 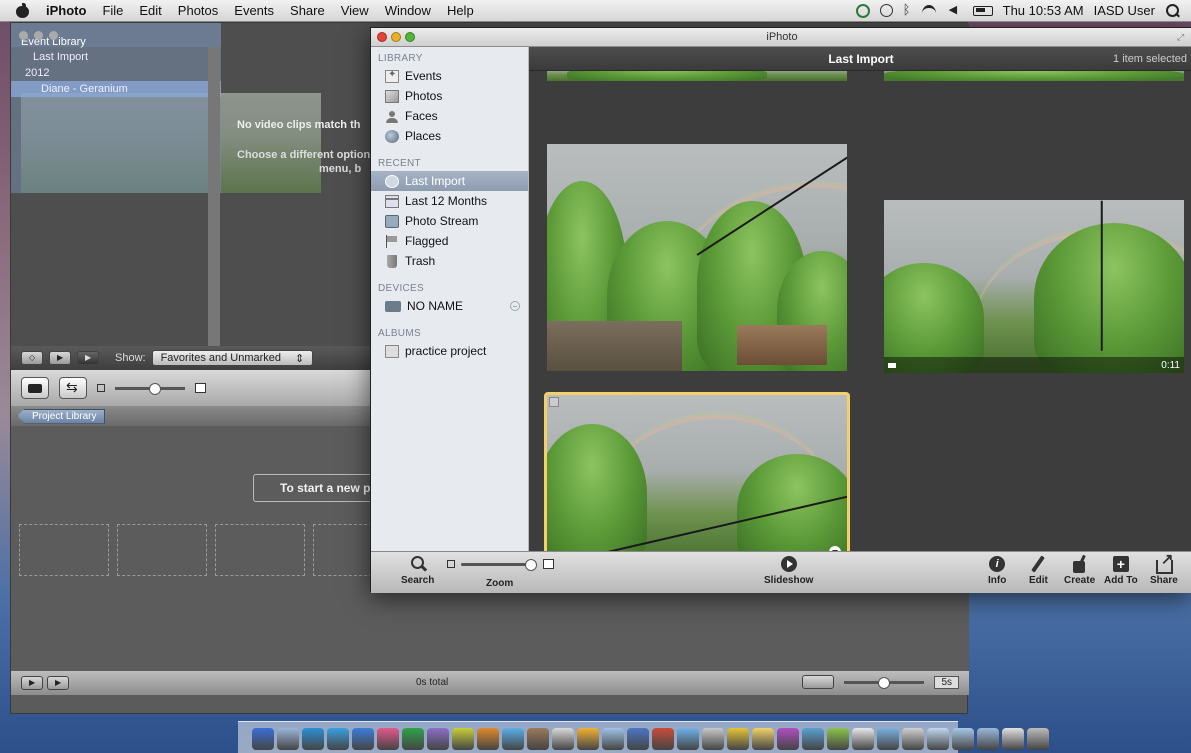 What do you see at coordinates (150, 388) in the screenshot?
I see `thumbnail-size-slider` at bounding box center [150, 388].